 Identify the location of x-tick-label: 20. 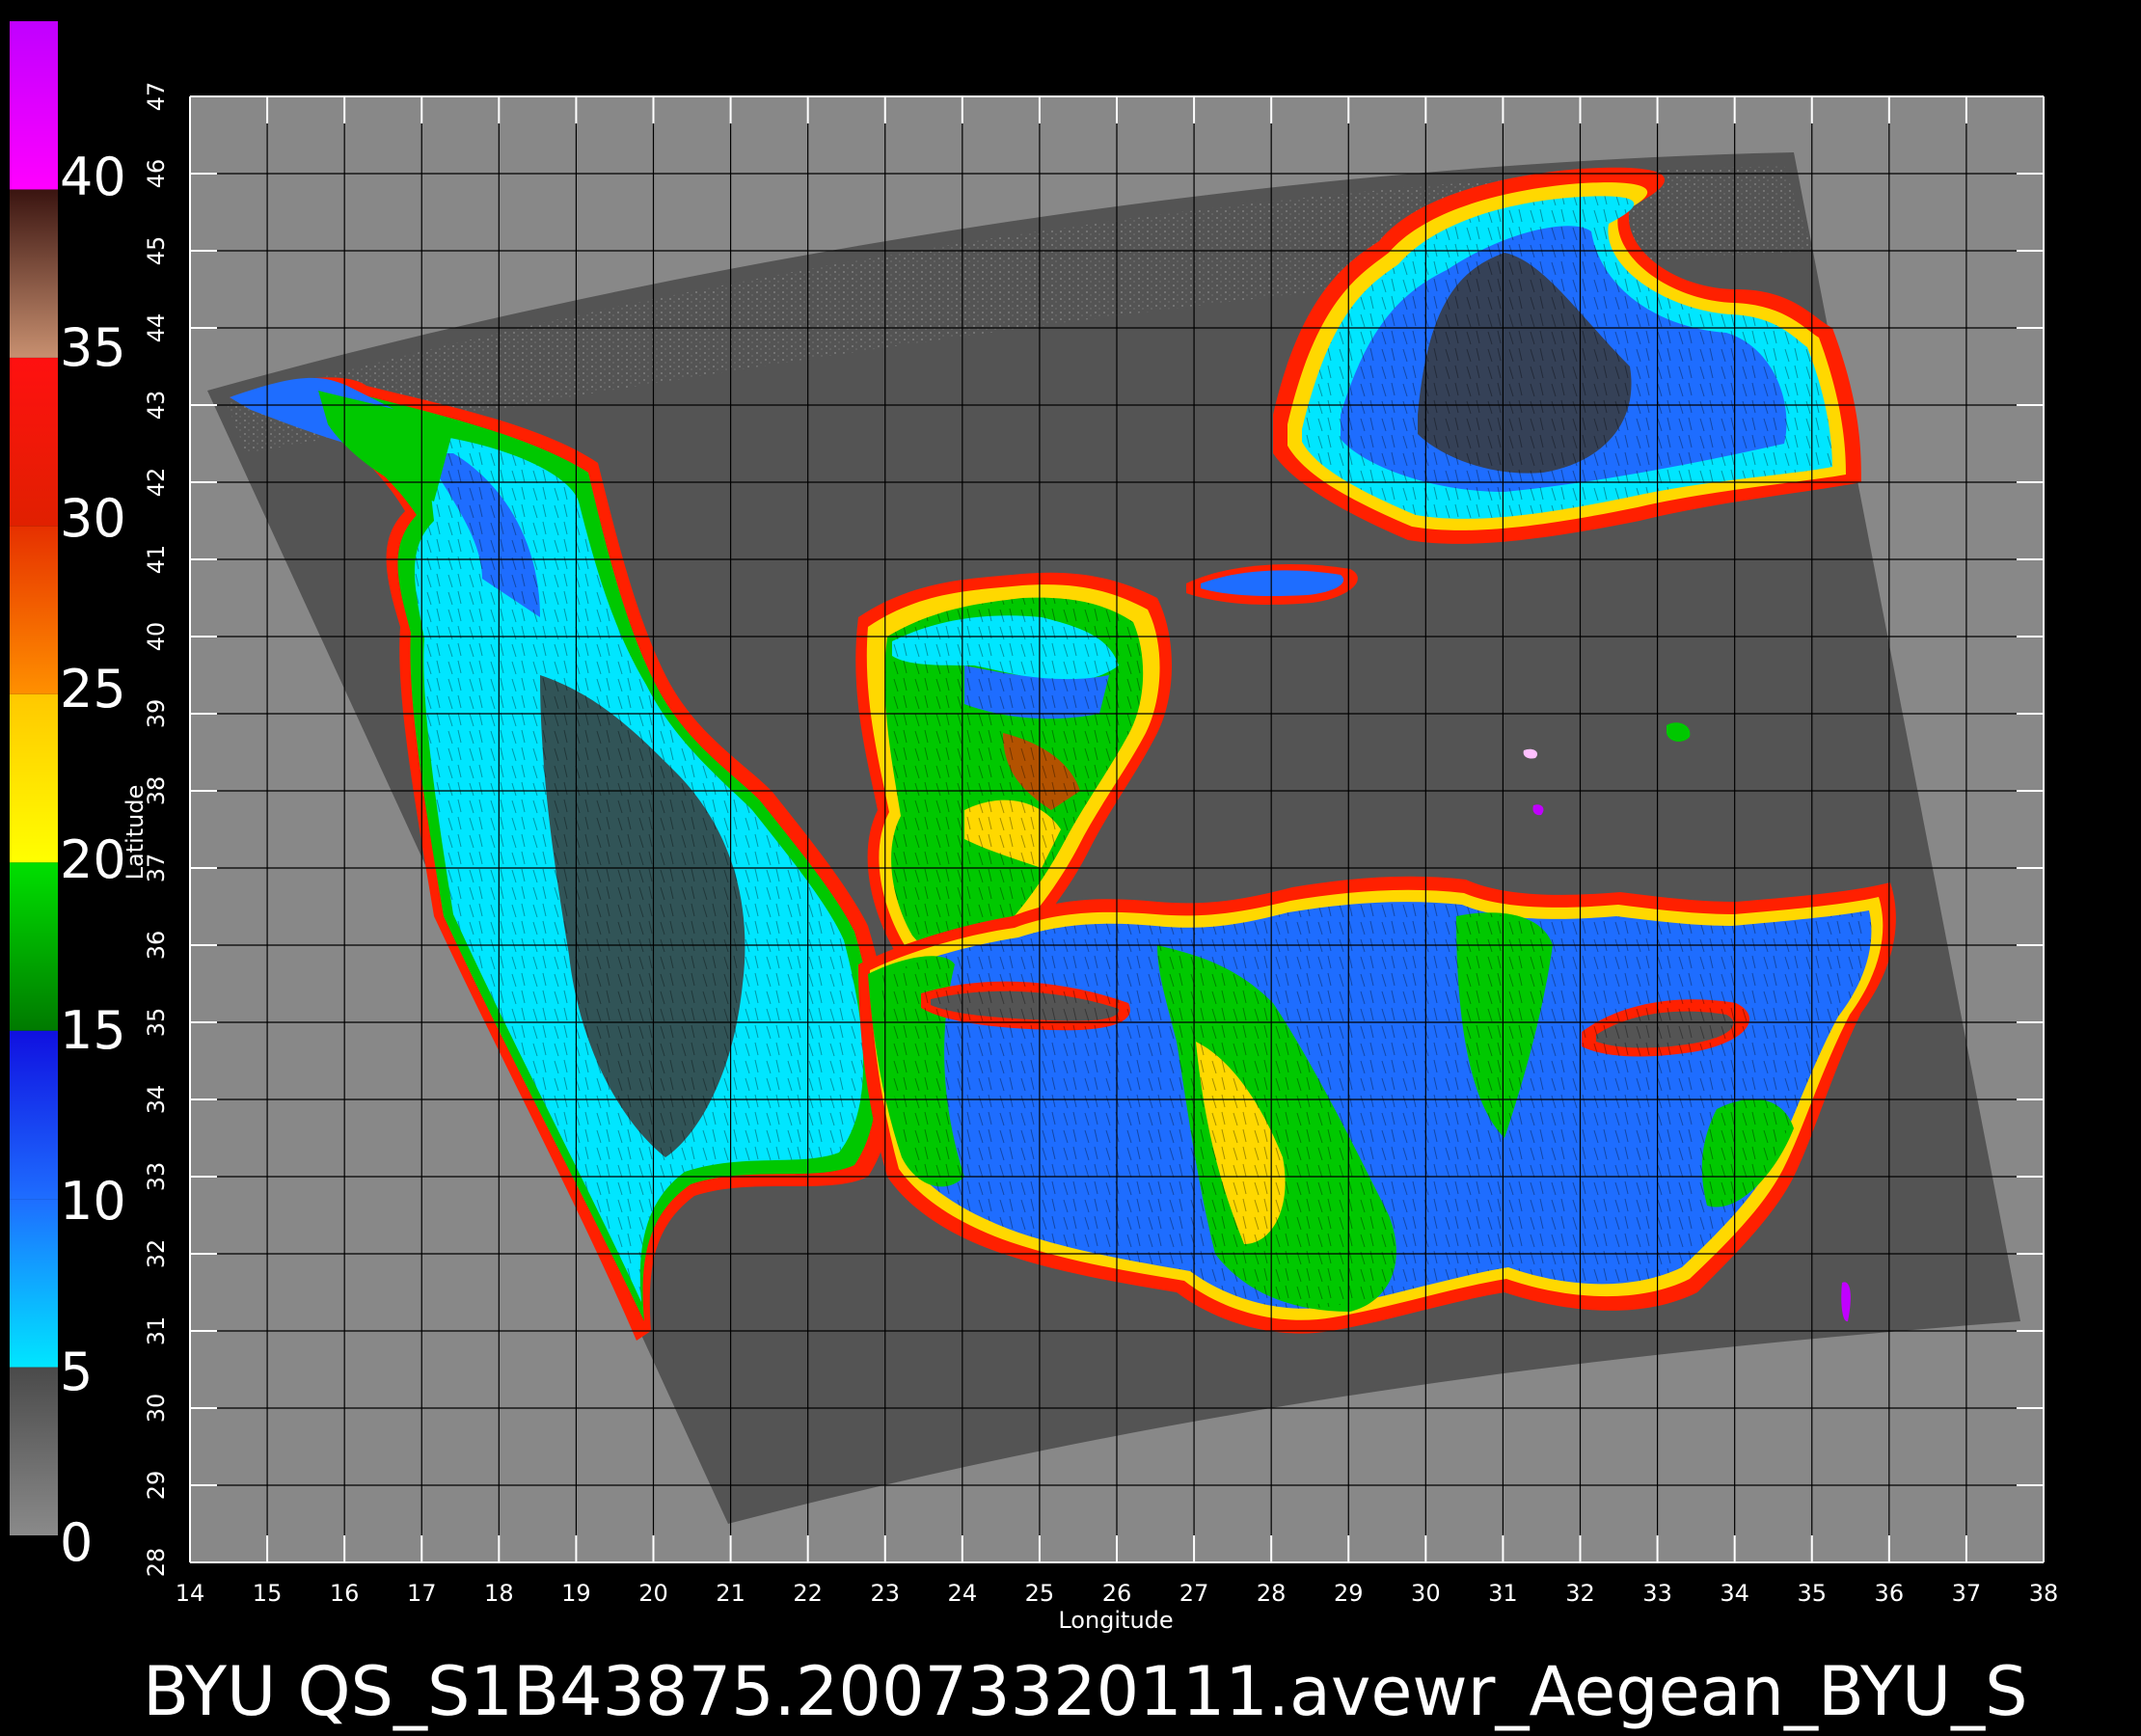
(653, 1593).